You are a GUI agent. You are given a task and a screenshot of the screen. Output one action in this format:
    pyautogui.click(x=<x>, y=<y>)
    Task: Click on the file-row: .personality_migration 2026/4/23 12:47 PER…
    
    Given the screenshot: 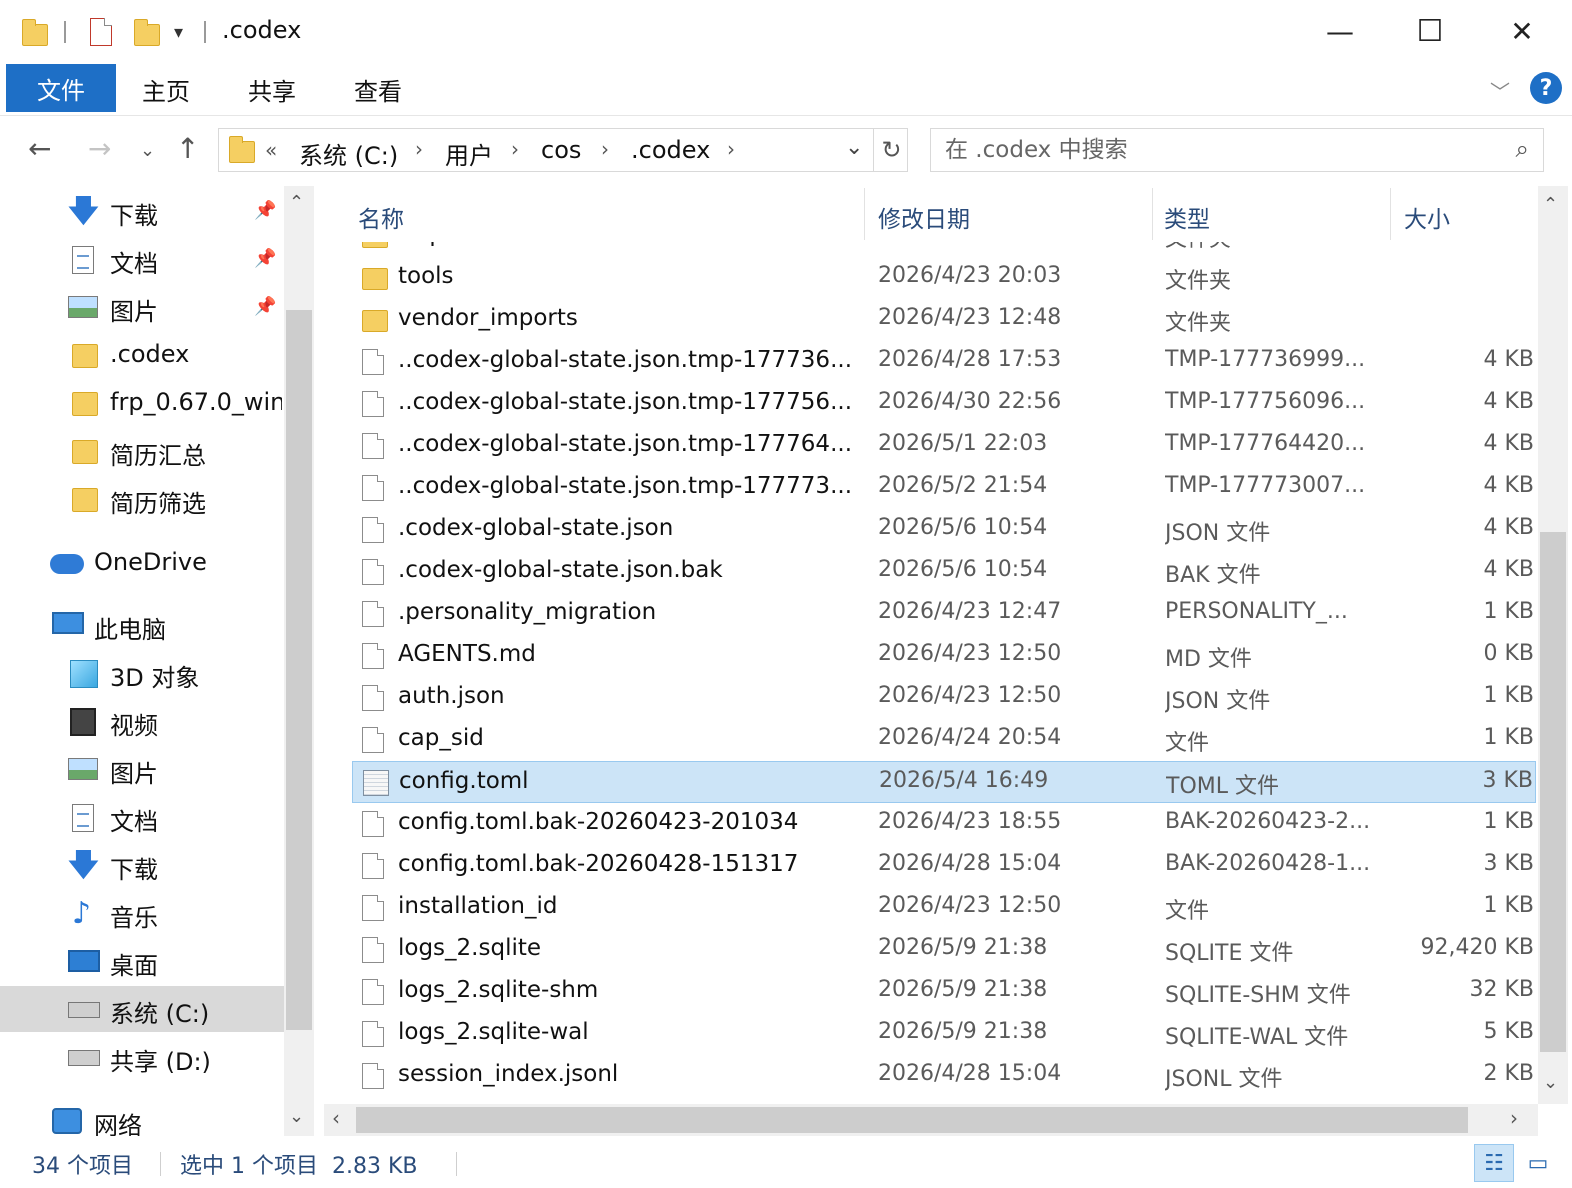 What is the action you would take?
    pyautogui.click(x=944, y=614)
    